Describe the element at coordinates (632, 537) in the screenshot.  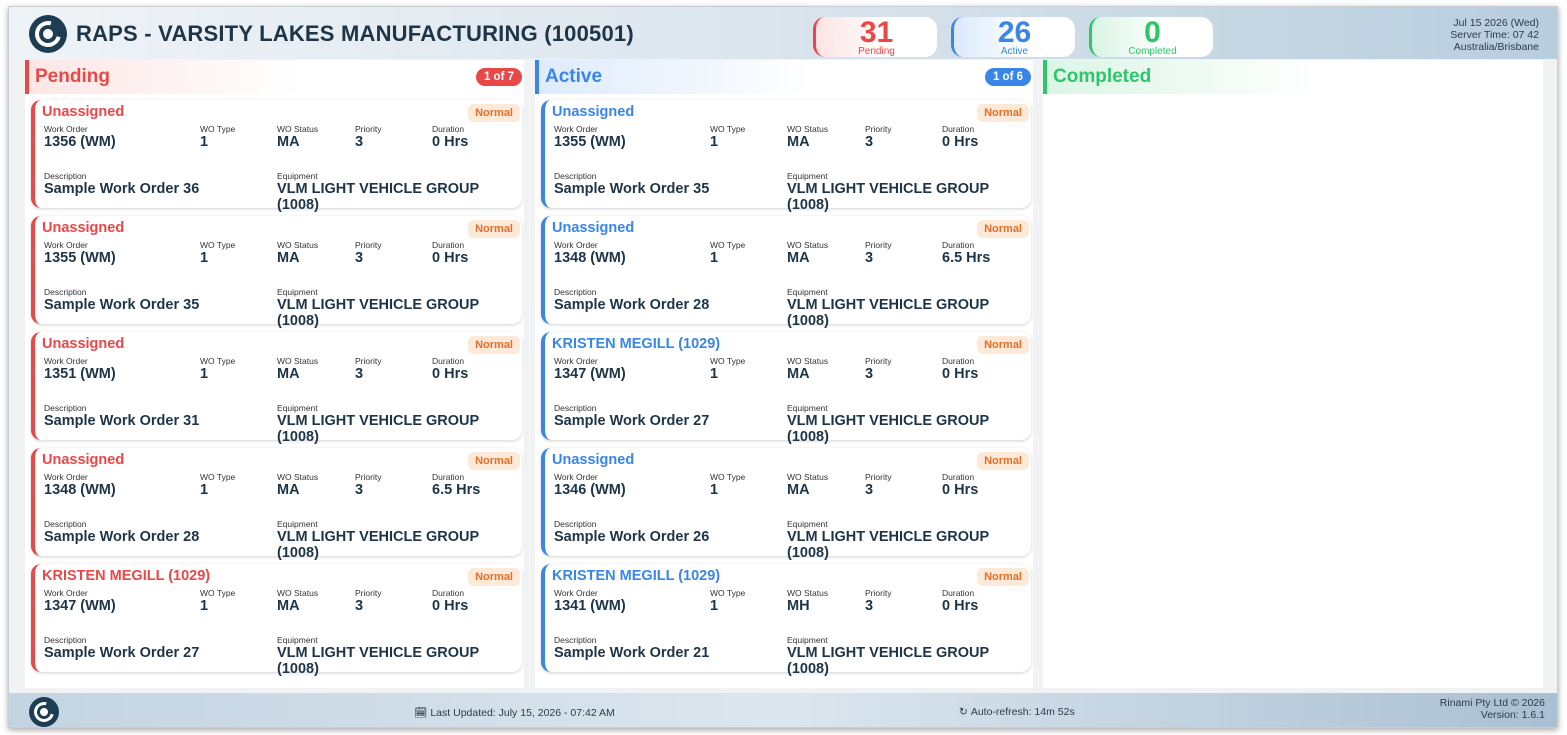
I see `description-value: Sample Work Order 26` at that location.